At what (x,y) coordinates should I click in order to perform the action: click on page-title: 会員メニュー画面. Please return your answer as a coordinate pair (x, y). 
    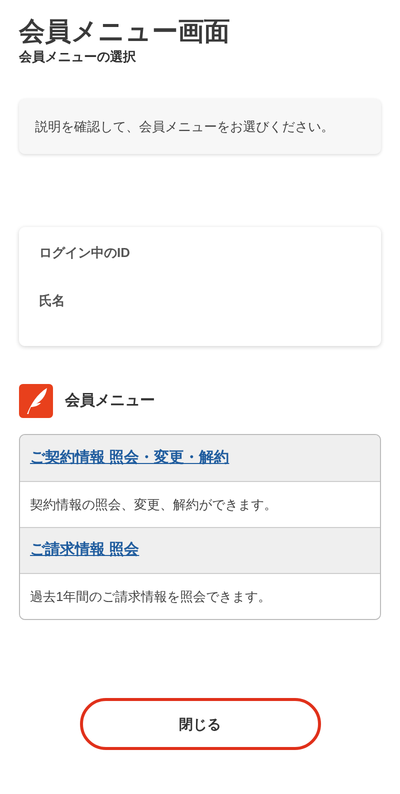
    Looking at the image, I should click on (125, 31).